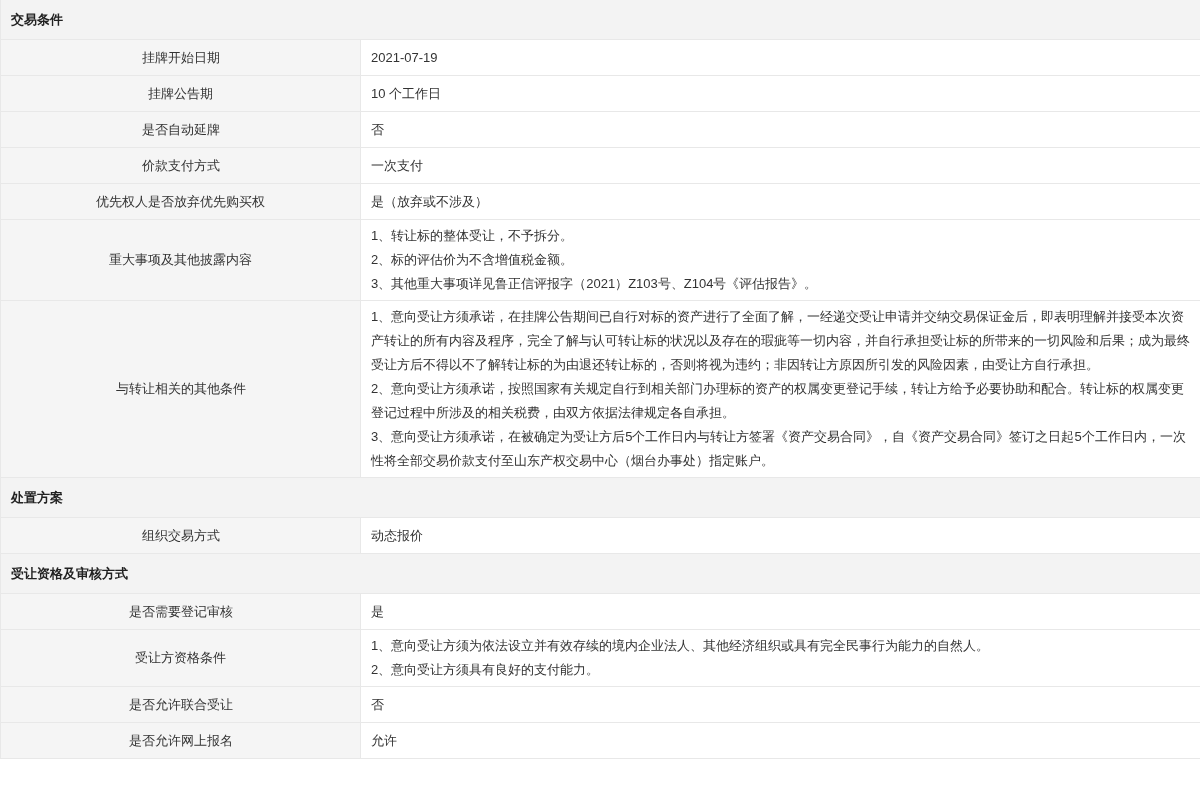 Image resolution: width=1202 pixels, height=806 pixels. I want to click on field-label: 受让方资格条件, so click(180, 658).